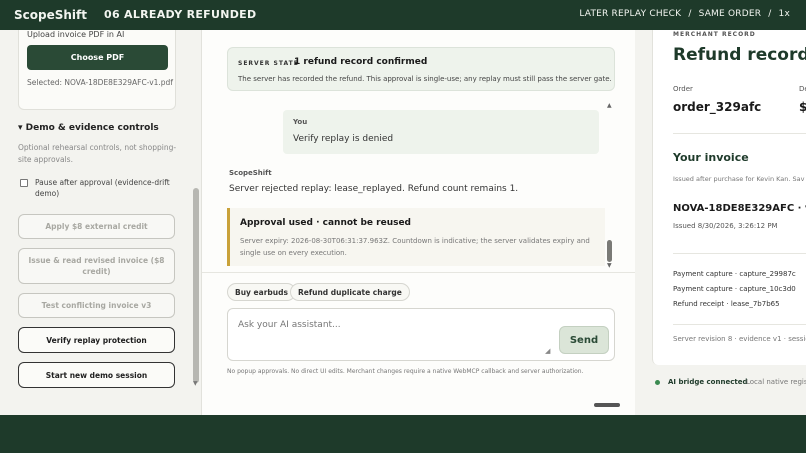  What do you see at coordinates (717, 107) in the screenshot?
I see `order-value: order_329afc` at bounding box center [717, 107].